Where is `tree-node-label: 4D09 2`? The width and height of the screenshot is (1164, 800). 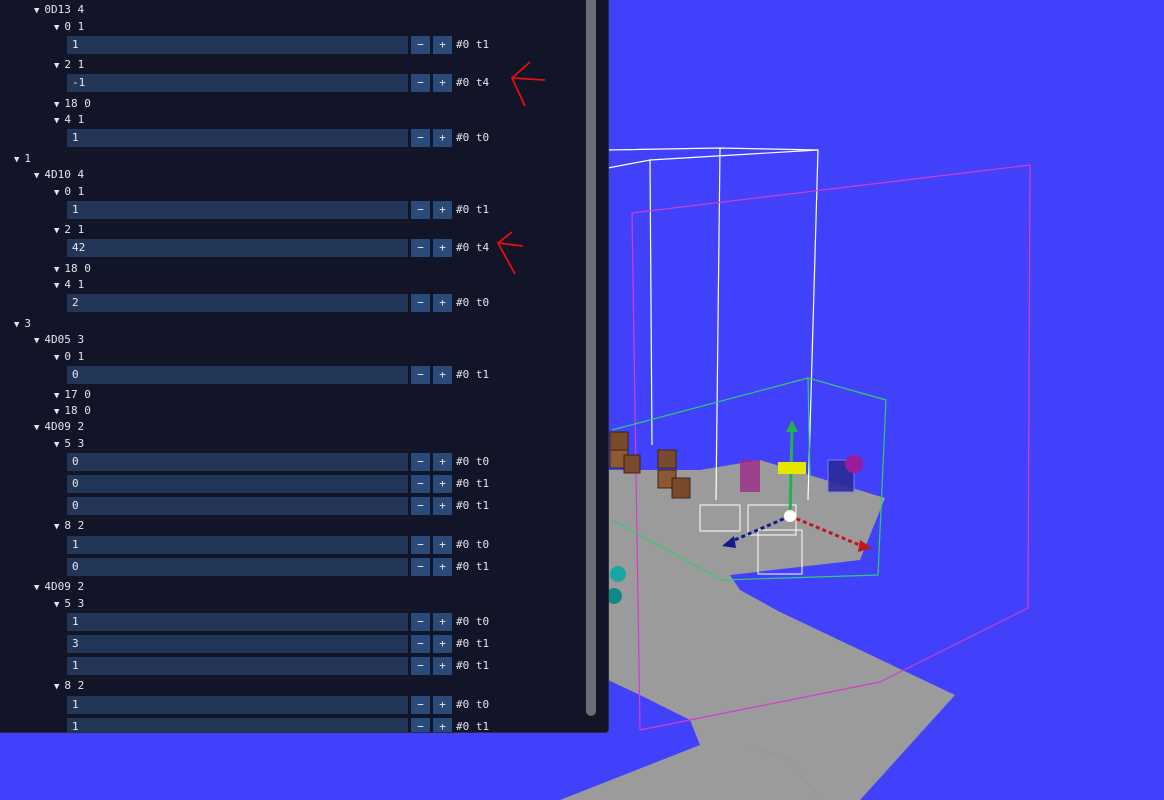
tree-node-label: 4D09 2 is located at coordinates (64, 586).